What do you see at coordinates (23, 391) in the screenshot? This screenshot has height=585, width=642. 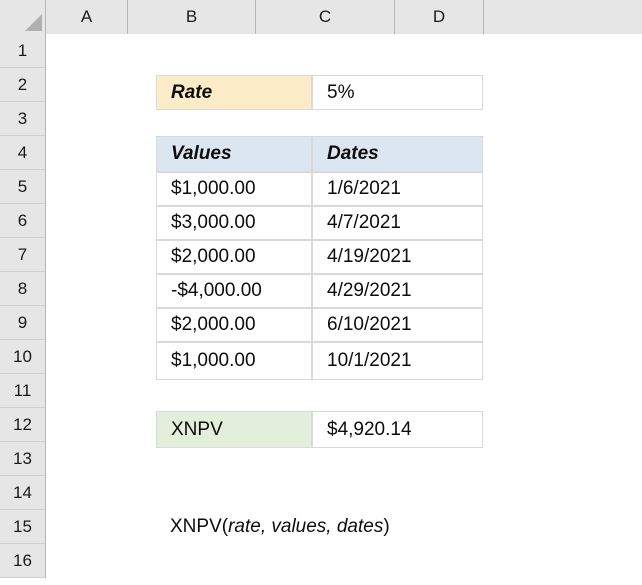 I see `row-header-11: 11` at bounding box center [23, 391].